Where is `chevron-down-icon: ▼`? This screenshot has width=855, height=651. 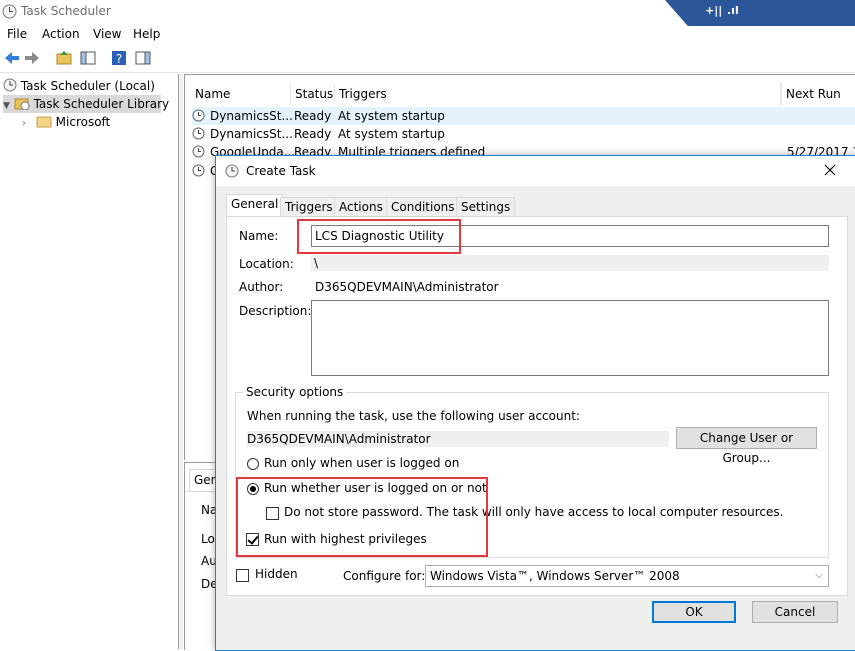
chevron-down-icon: ▼ is located at coordinates (6, 106).